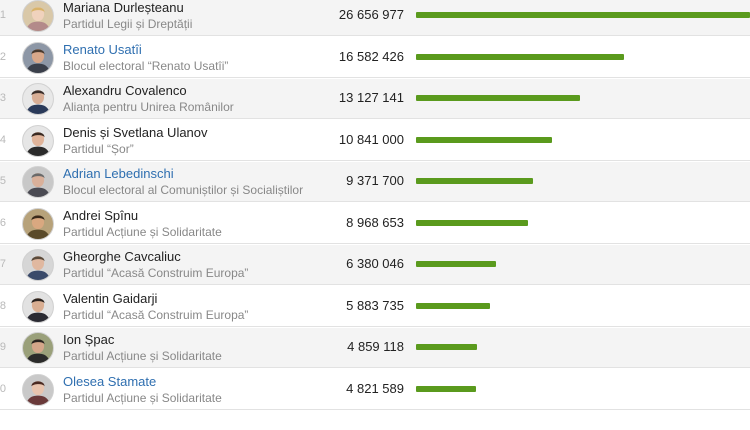  I want to click on amount-value: 10 841 000, so click(371, 139).